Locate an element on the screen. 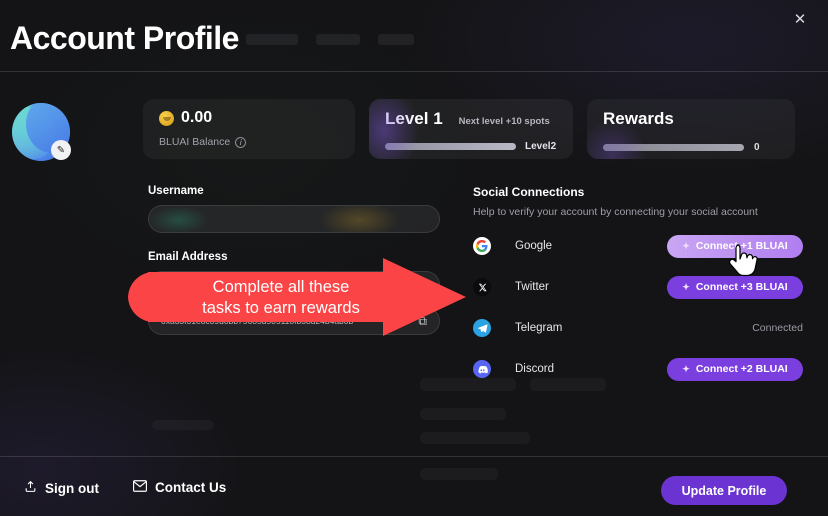  contact-us-button: Contact Us is located at coordinates (179, 487).